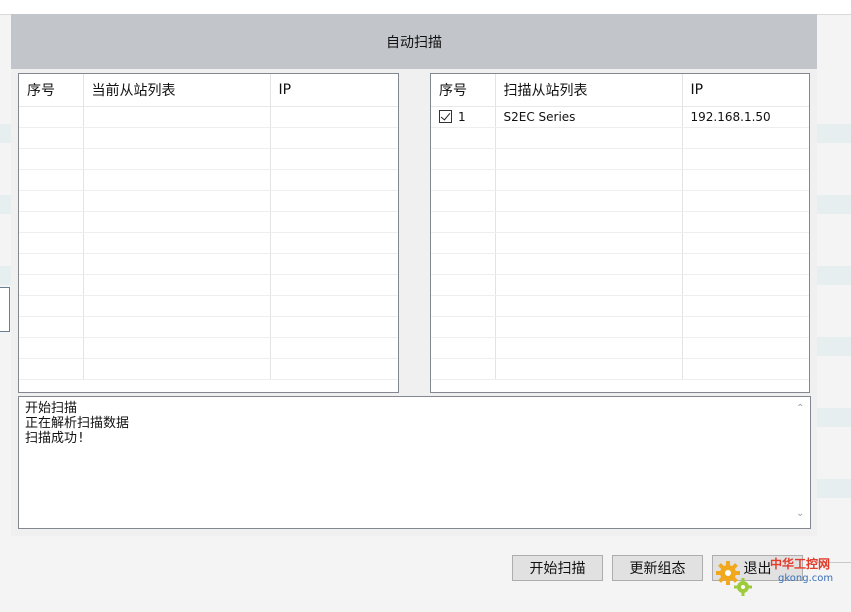 The height and width of the screenshot is (612, 851). I want to click on log-line: 开始扫描, so click(51, 408).